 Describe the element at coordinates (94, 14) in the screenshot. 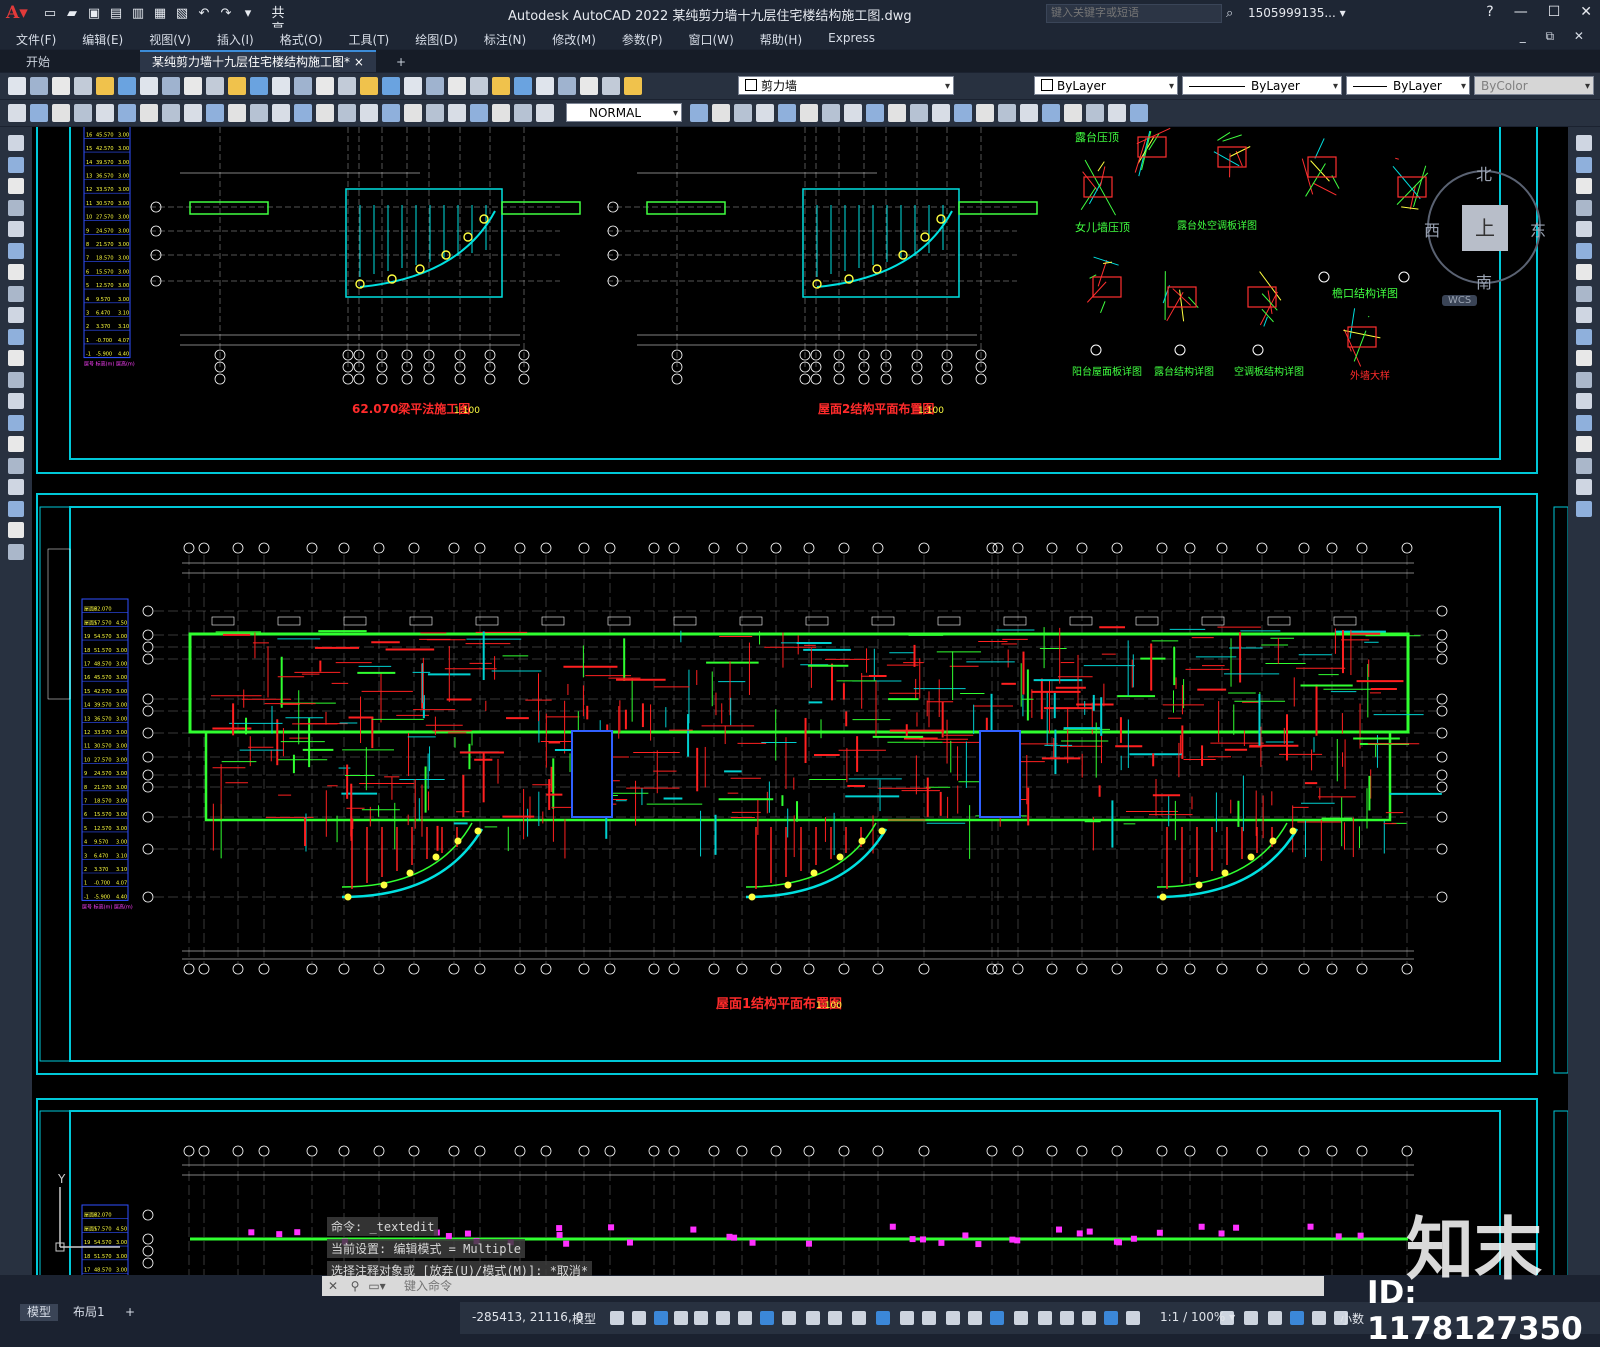

I see `save-icon: ▣` at that location.